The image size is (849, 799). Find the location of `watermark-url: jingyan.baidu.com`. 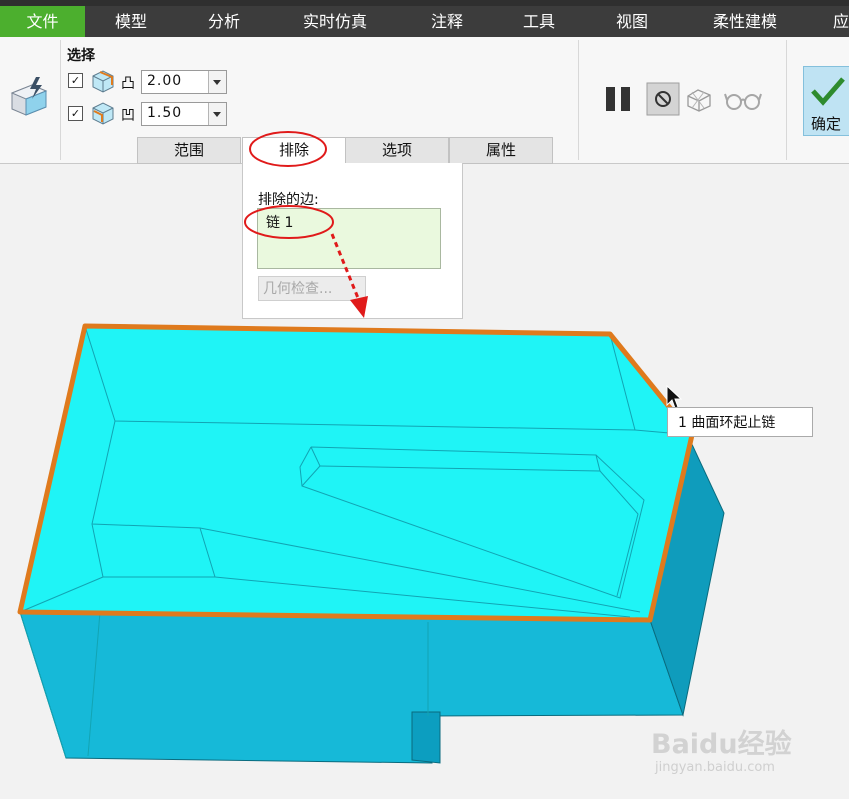

watermark-url: jingyan.baidu.com is located at coordinates (715, 767).